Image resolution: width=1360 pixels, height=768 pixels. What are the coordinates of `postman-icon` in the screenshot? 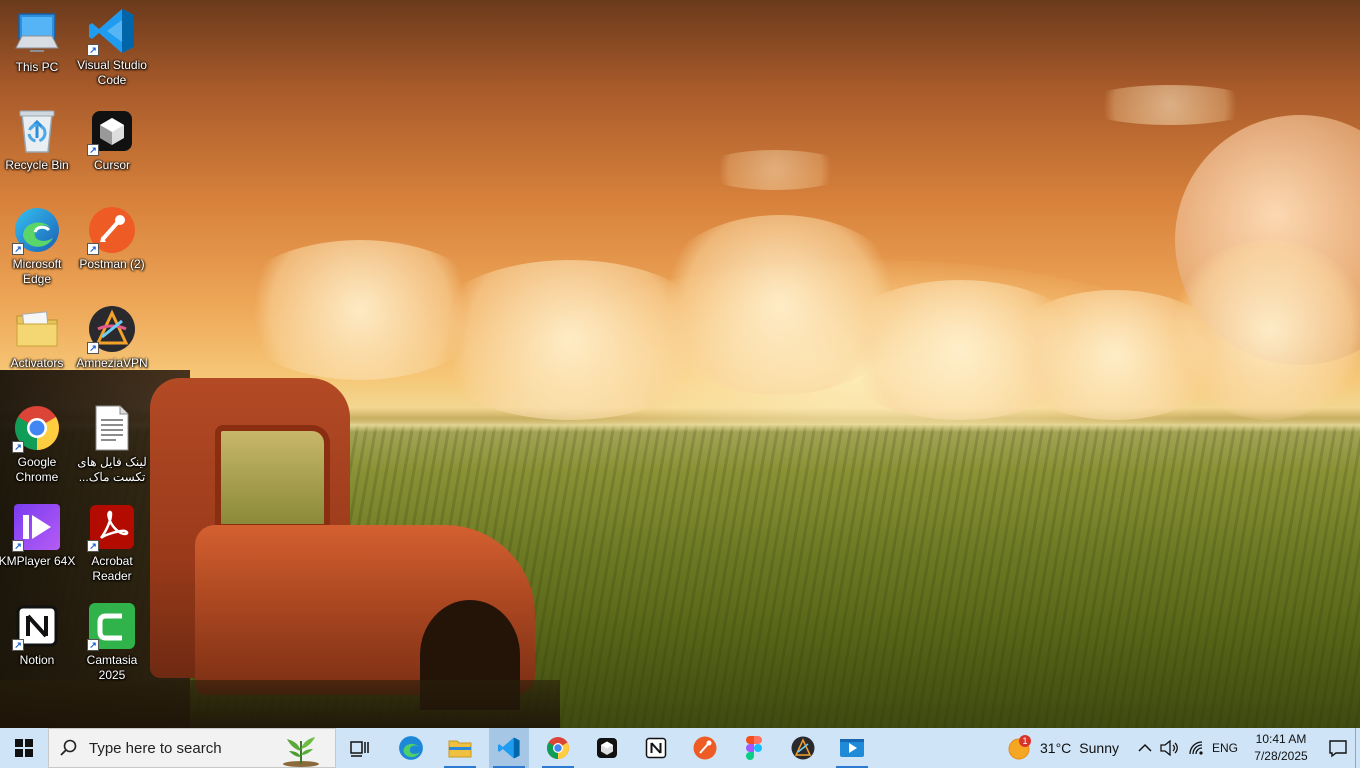 It's located at (705, 748).